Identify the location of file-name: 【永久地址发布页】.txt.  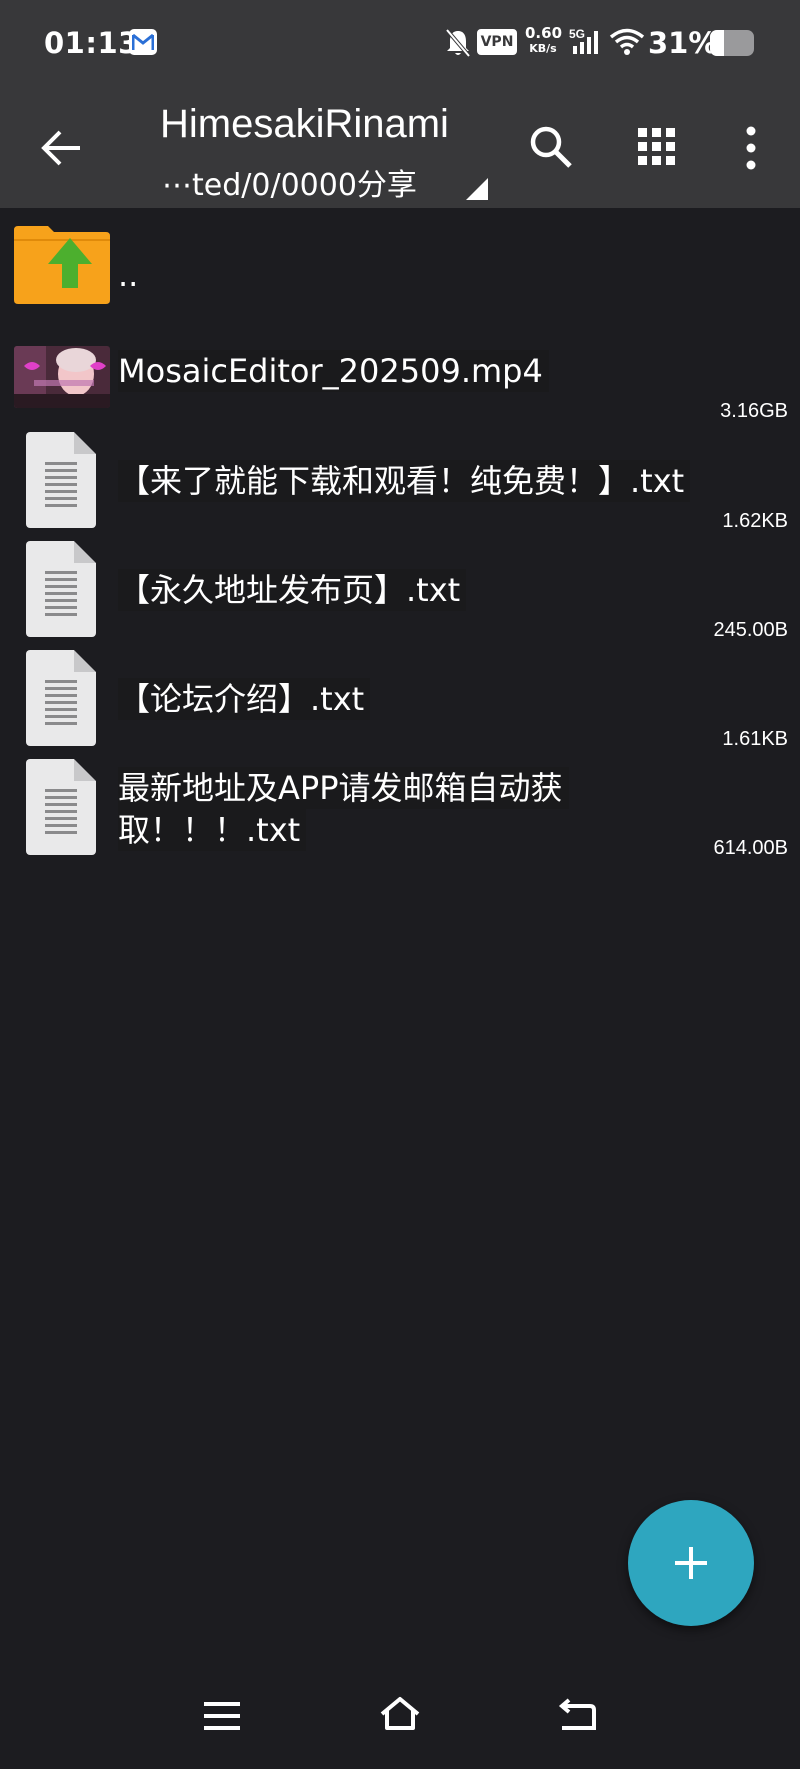
(292, 590).